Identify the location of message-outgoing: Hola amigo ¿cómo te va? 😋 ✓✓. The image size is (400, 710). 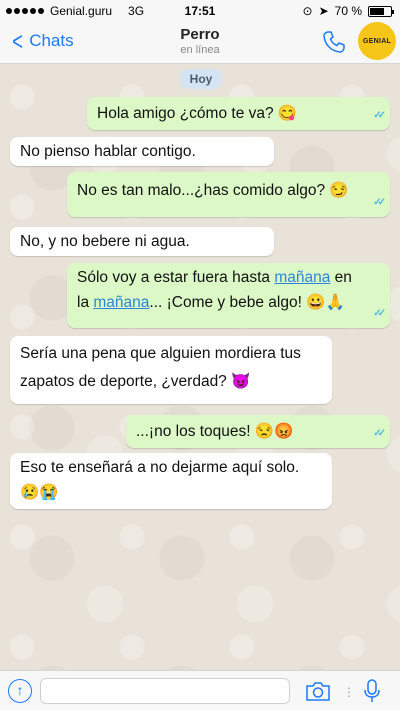
(238, 113).